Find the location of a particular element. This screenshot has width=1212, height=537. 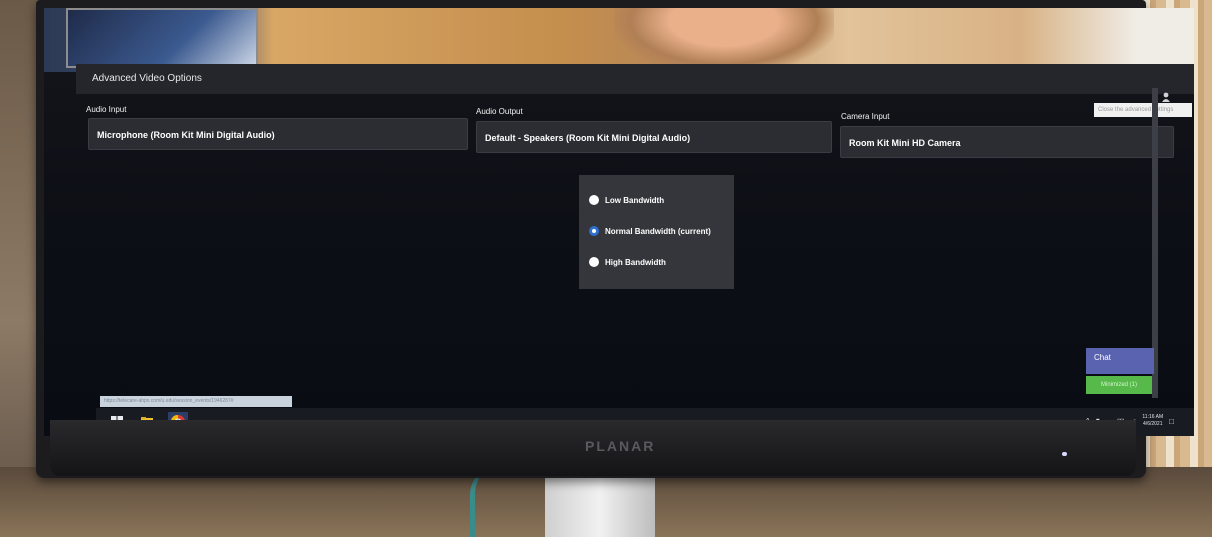

camera-input-select: Room Kit Mini HD Camera is located at coordinates (1007, 142).